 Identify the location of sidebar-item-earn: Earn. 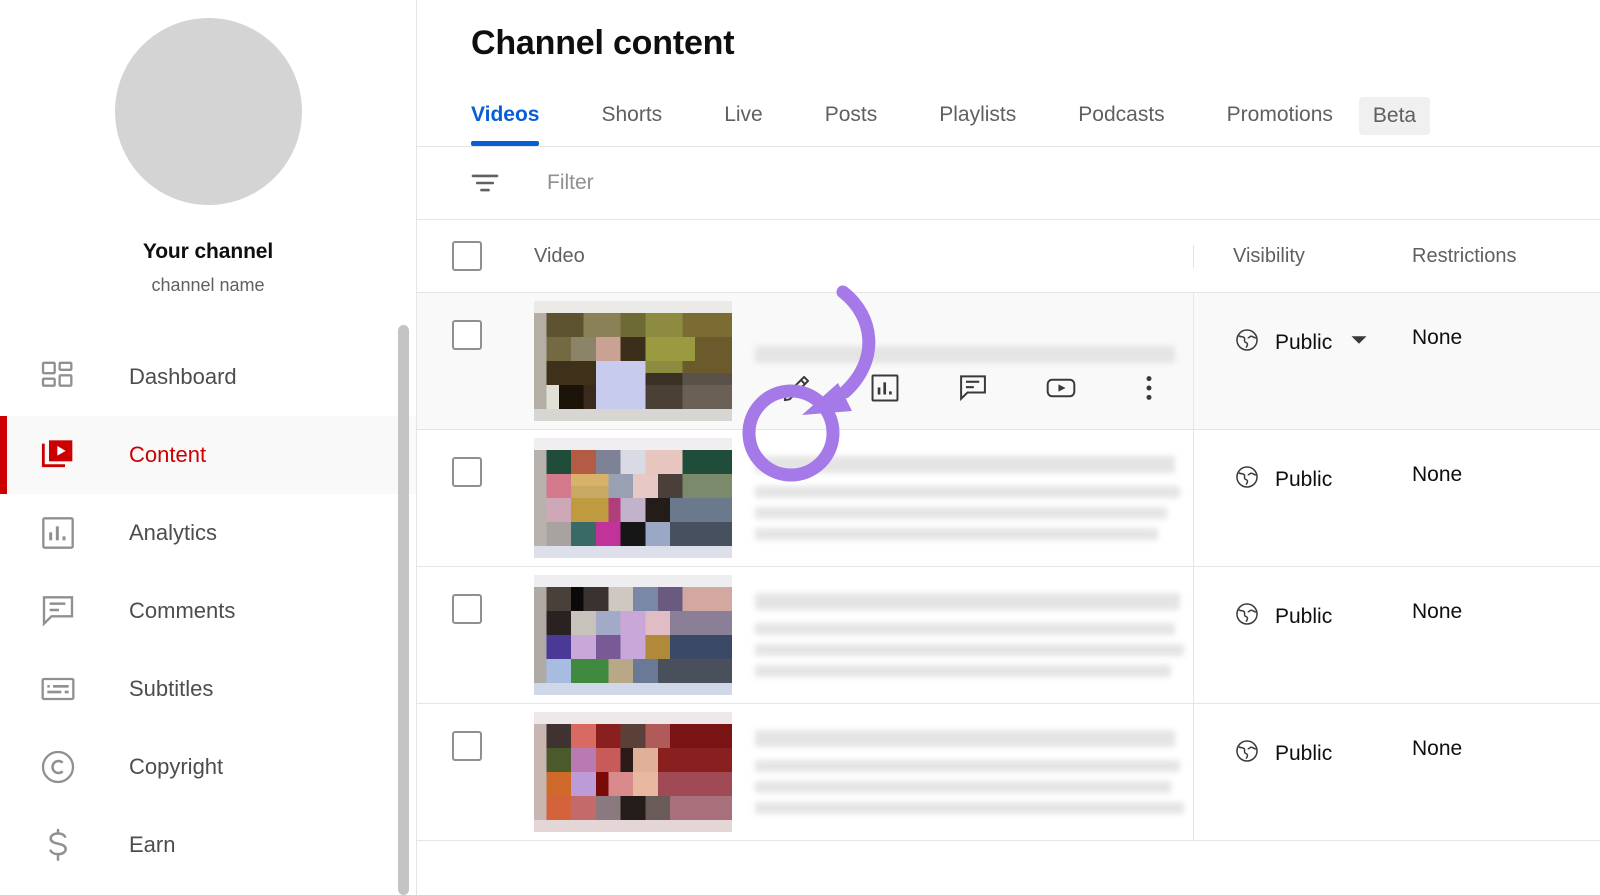
(208, 845).